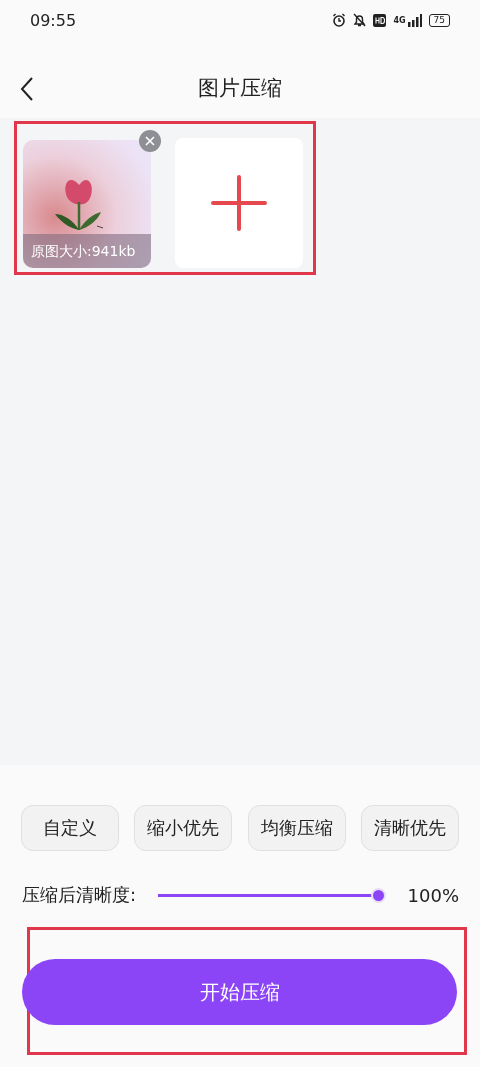  I want to click on signal-icon, so click(414, 20).